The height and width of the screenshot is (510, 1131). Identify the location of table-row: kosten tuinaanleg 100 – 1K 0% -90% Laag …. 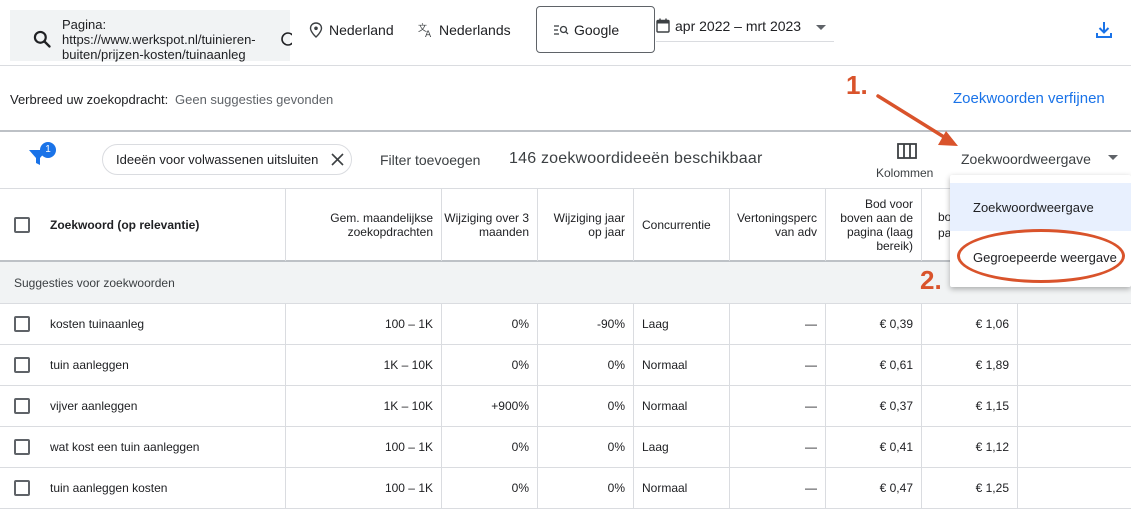
(565, 324).